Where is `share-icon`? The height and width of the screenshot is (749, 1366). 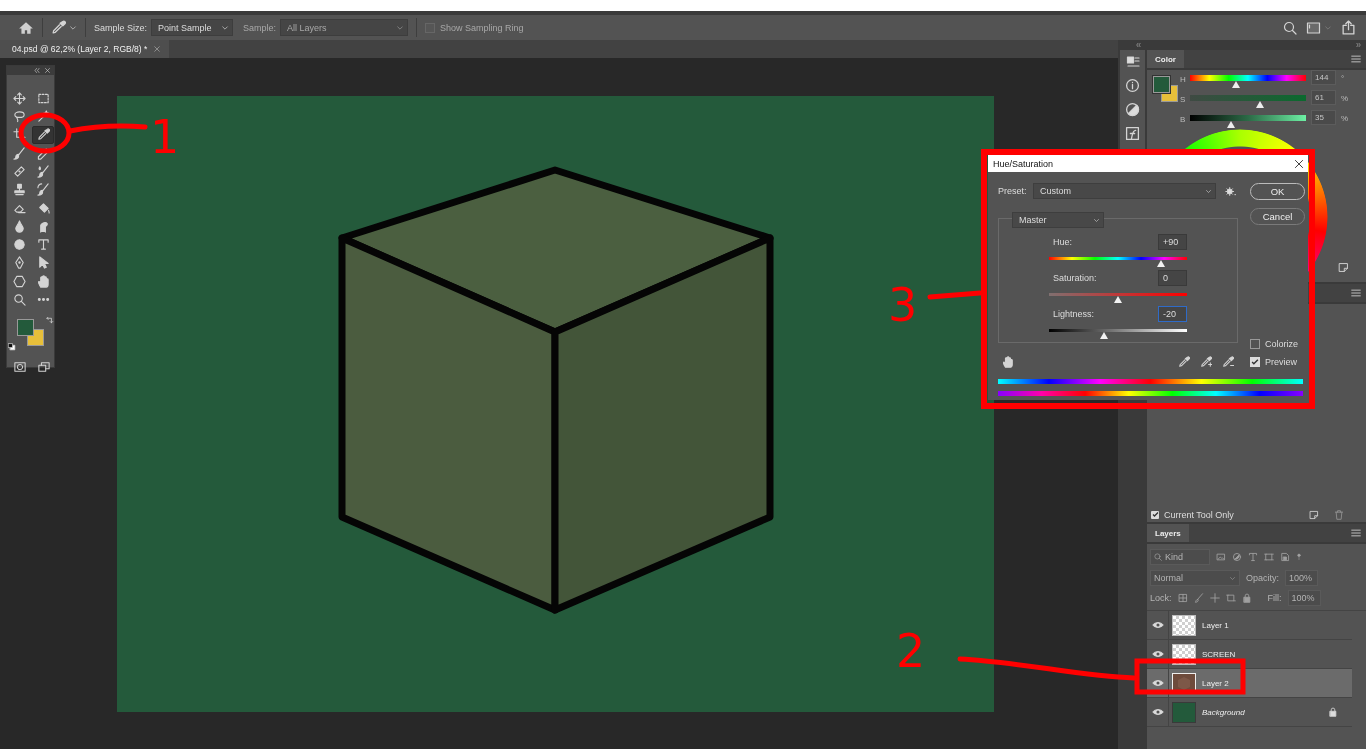 share-icon is located at coordinates (1348, 27).